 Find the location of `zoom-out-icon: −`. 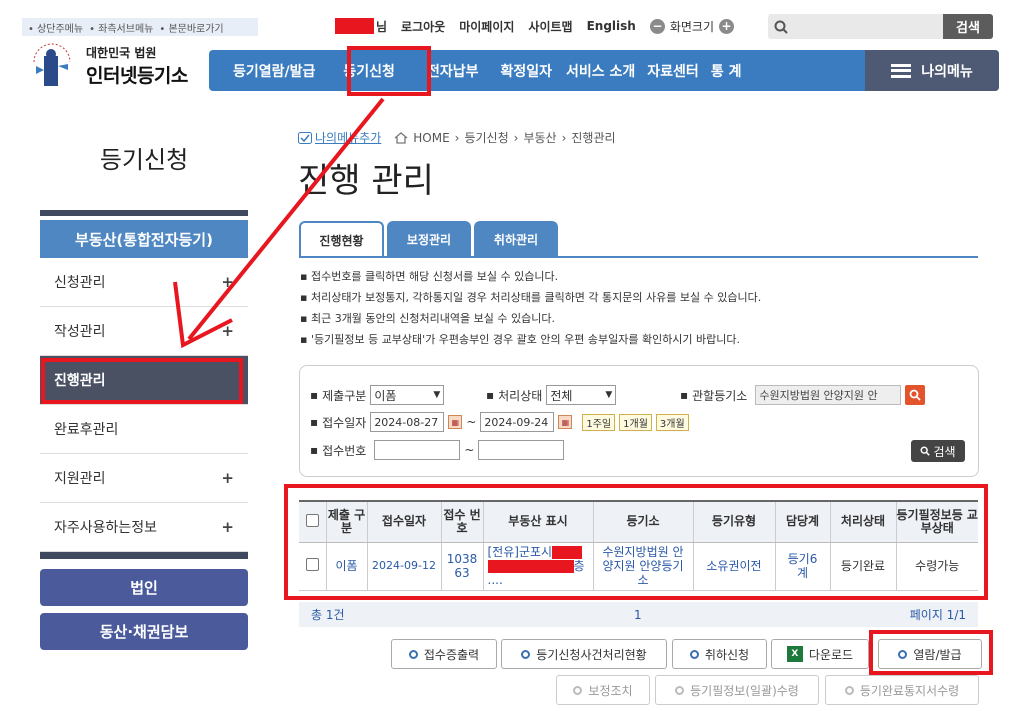

zoom-out-icon: − is located at coordinates (657, 26).